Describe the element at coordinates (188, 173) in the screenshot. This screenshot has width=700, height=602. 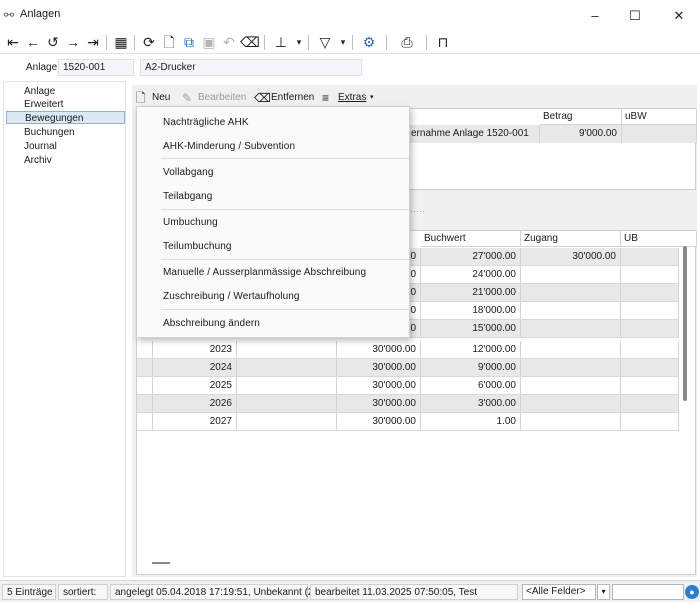
I see `menu-item-vollabgang: Vollabgang` at that location.